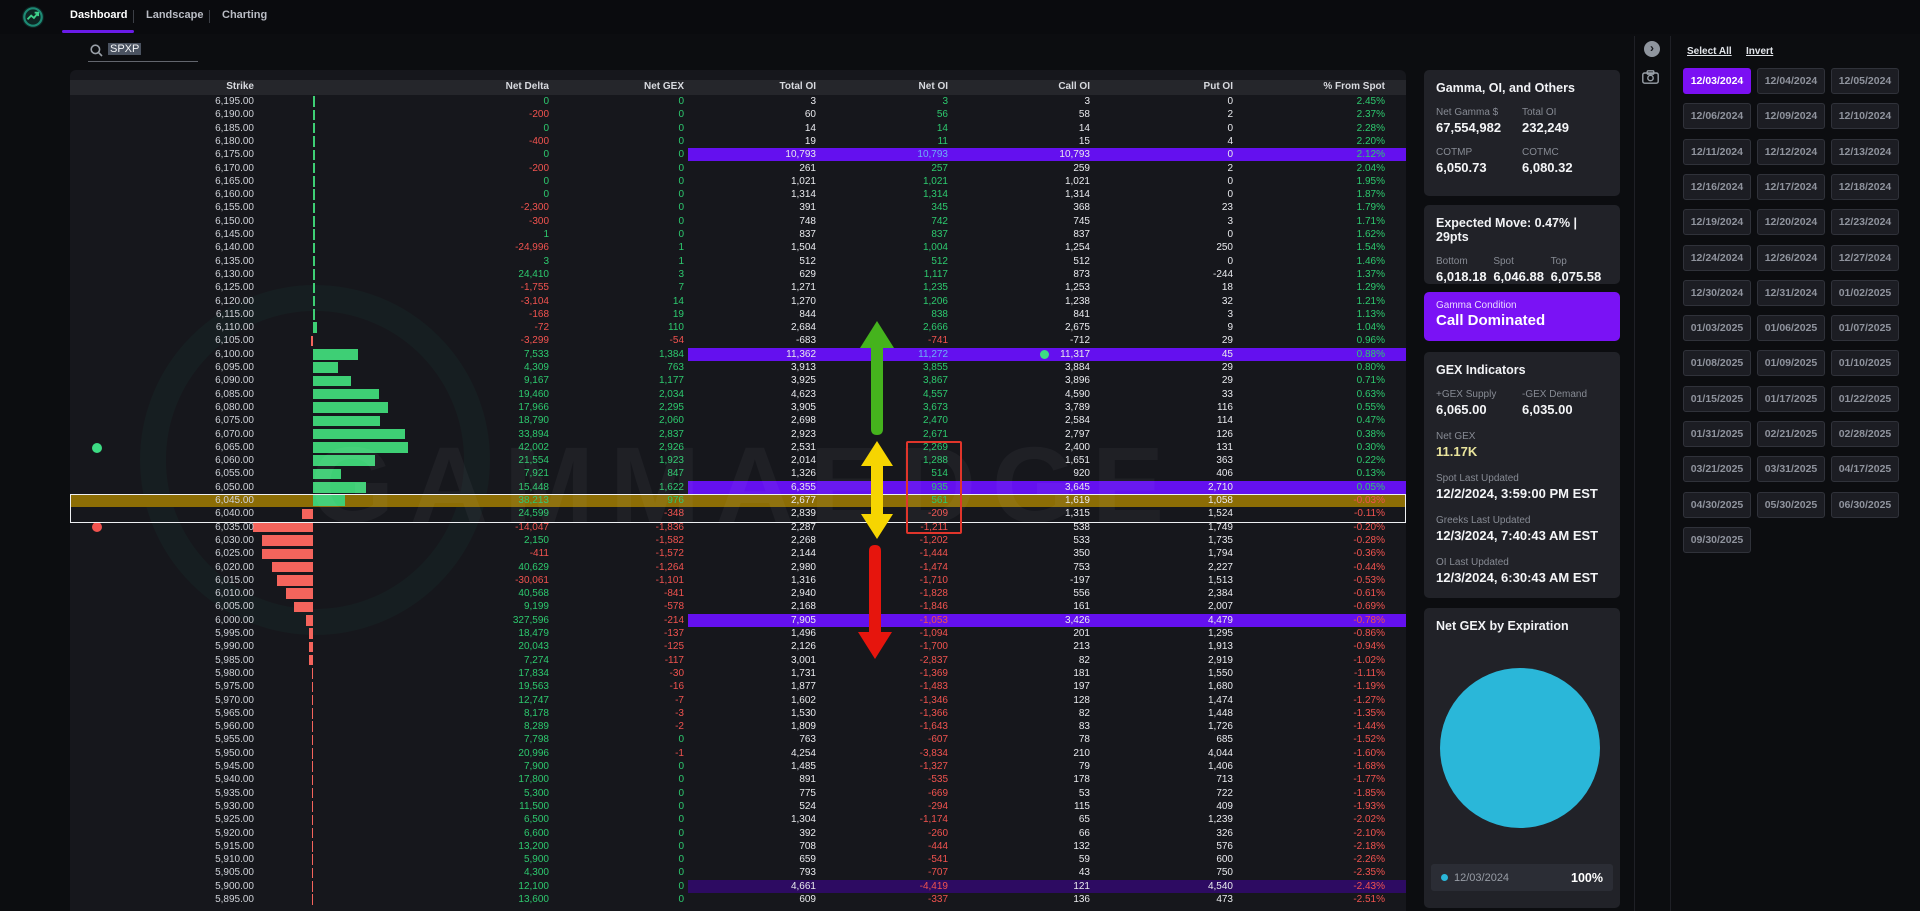  I want to click on table-row: 5,930.00 11,500 0 524 -294 115 409 -1.93%, so click(738, 806).